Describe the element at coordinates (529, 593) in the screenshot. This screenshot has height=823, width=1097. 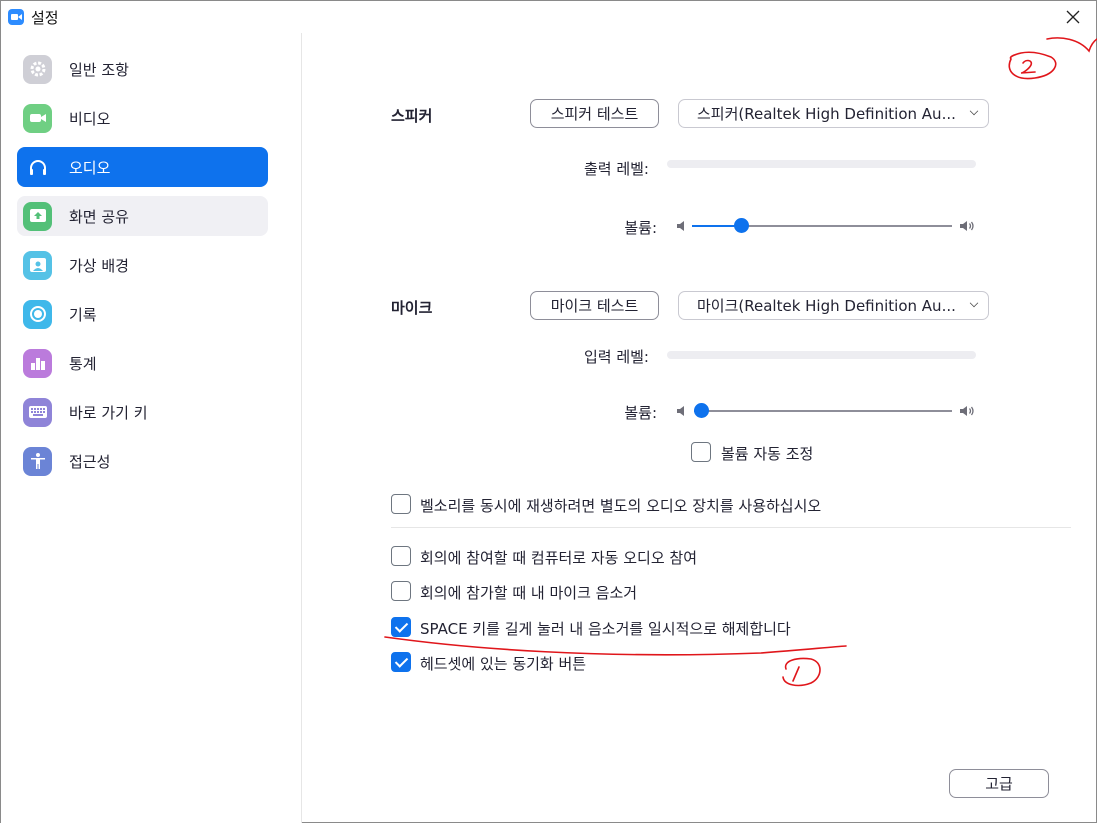
I see `mute-mic-on-join-label: 회의에 참가할 때 내 마이크 음소거` at that location.